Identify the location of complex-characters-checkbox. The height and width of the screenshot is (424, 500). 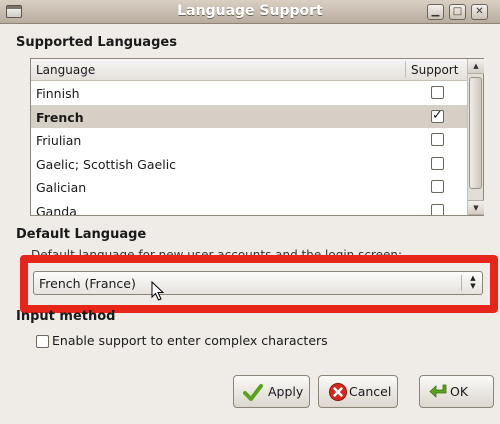
(42, 341).